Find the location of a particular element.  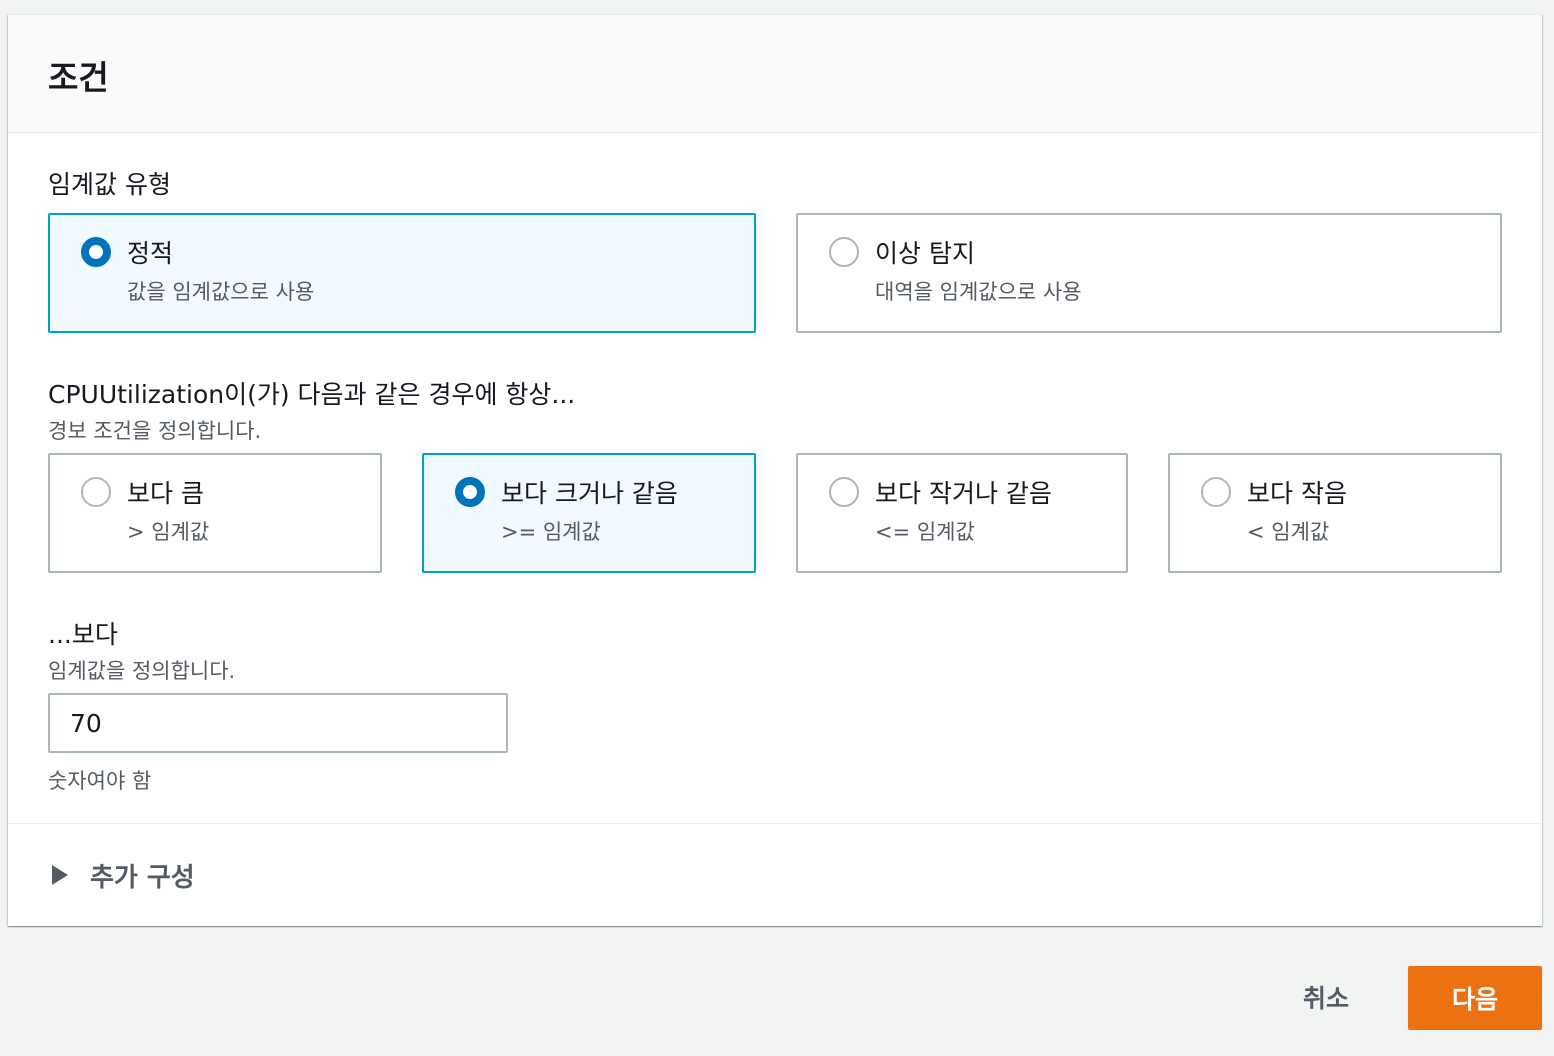

tile-title: 보다 작음 is located at coordinates (1297, 493).